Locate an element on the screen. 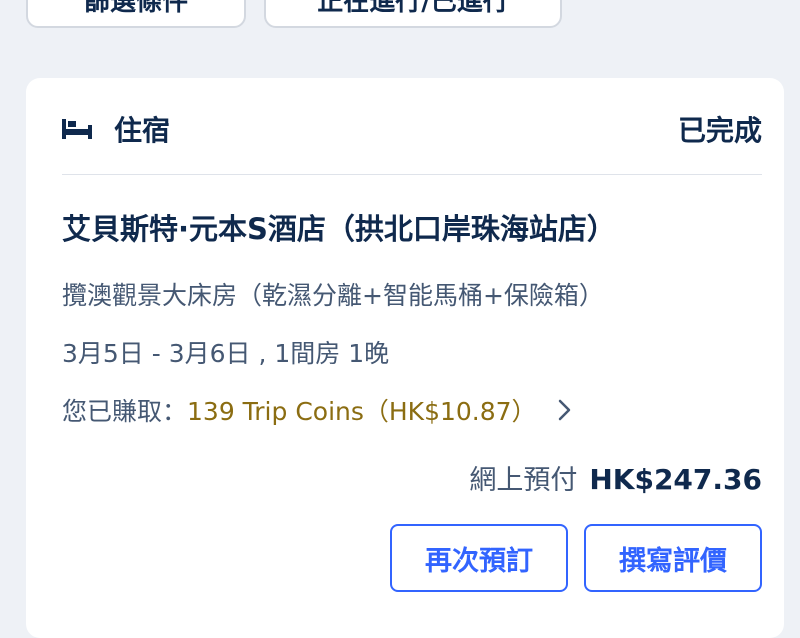  bed-icon is located at coordinates (77, 129).